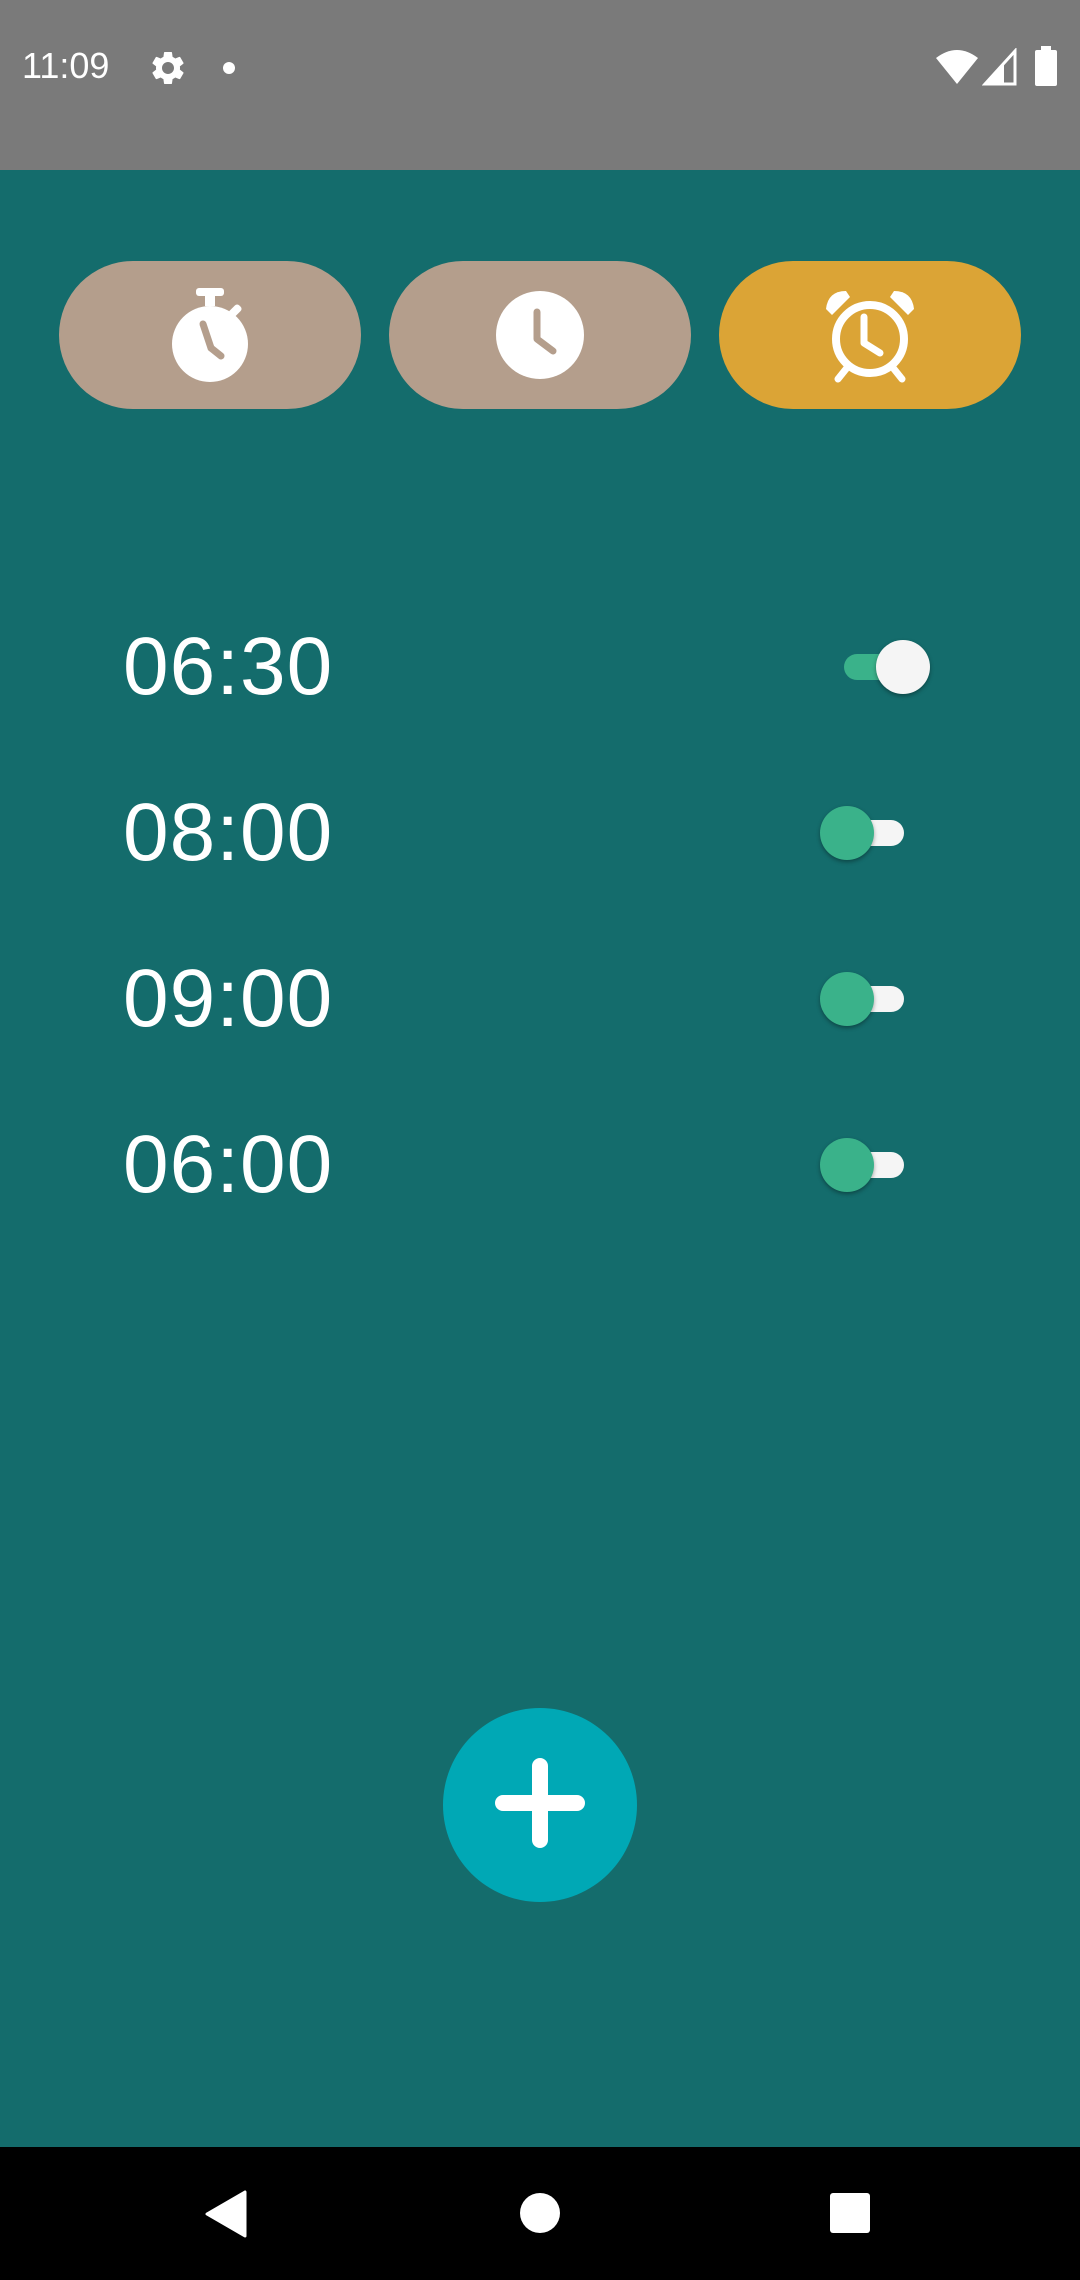 The image size is (1080, 2280). Describe the element at coordinates (228, 998) in the screenshot. I see `alarm-time: 09:00` at that location.